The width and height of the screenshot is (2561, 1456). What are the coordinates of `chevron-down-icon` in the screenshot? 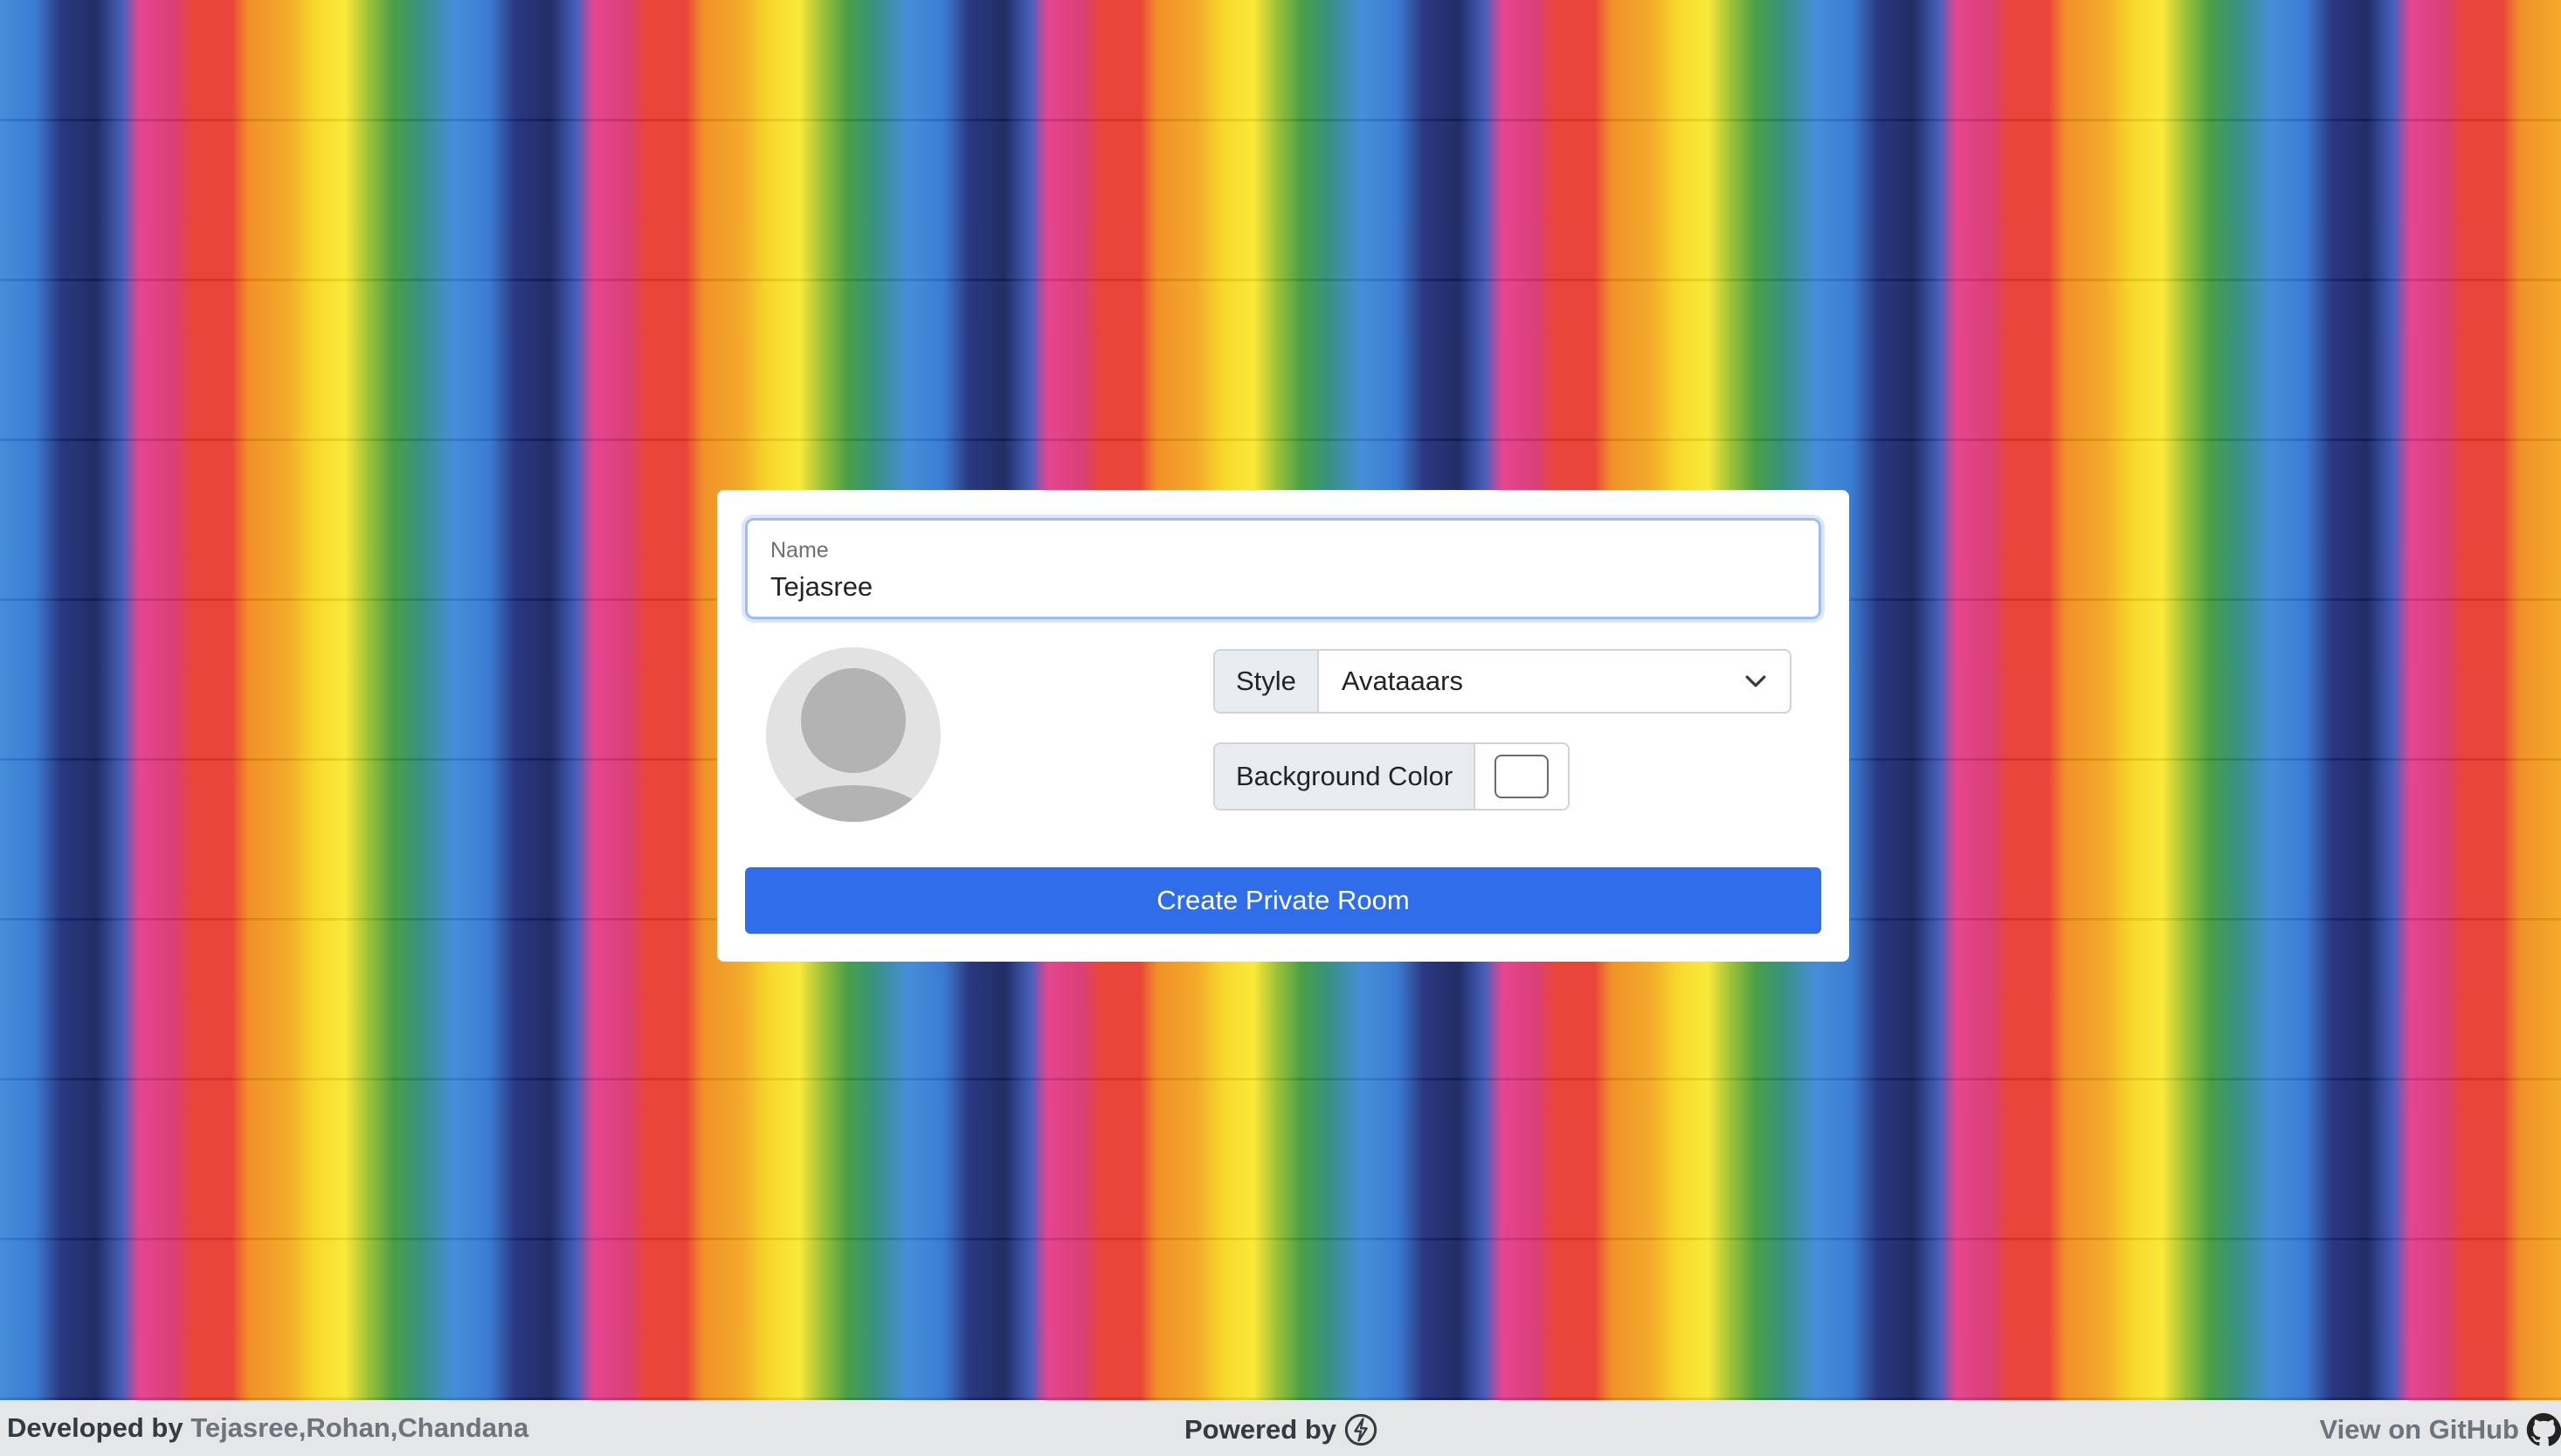 It's located at (1755, 681).